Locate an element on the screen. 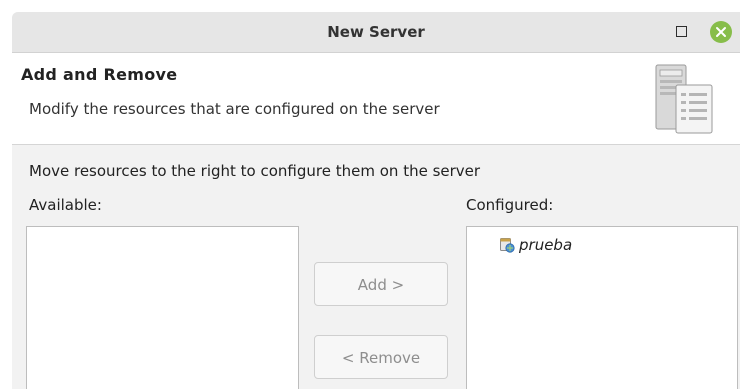 Image resolution: width=740 pixels, height=389 pixels. maximize-button is located at coordinates (681, 31).